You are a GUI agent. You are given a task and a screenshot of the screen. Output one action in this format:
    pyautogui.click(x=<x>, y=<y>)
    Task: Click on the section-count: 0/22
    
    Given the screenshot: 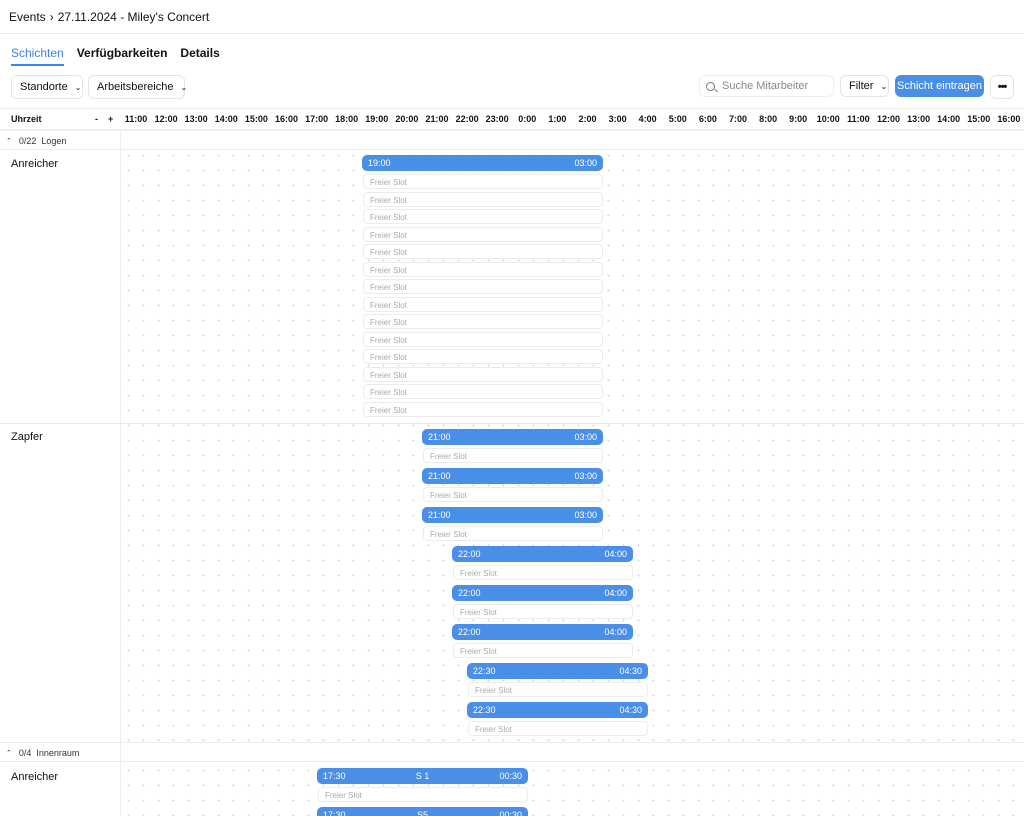 What is the action you would take?
    pyautogui.click(x=27, y=140)
    